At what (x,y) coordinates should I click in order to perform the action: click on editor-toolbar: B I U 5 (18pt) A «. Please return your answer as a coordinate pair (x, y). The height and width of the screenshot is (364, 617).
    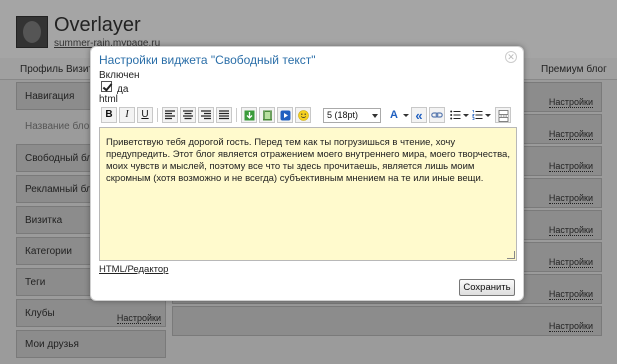
    Looking at the image, I should click on (308, 116).